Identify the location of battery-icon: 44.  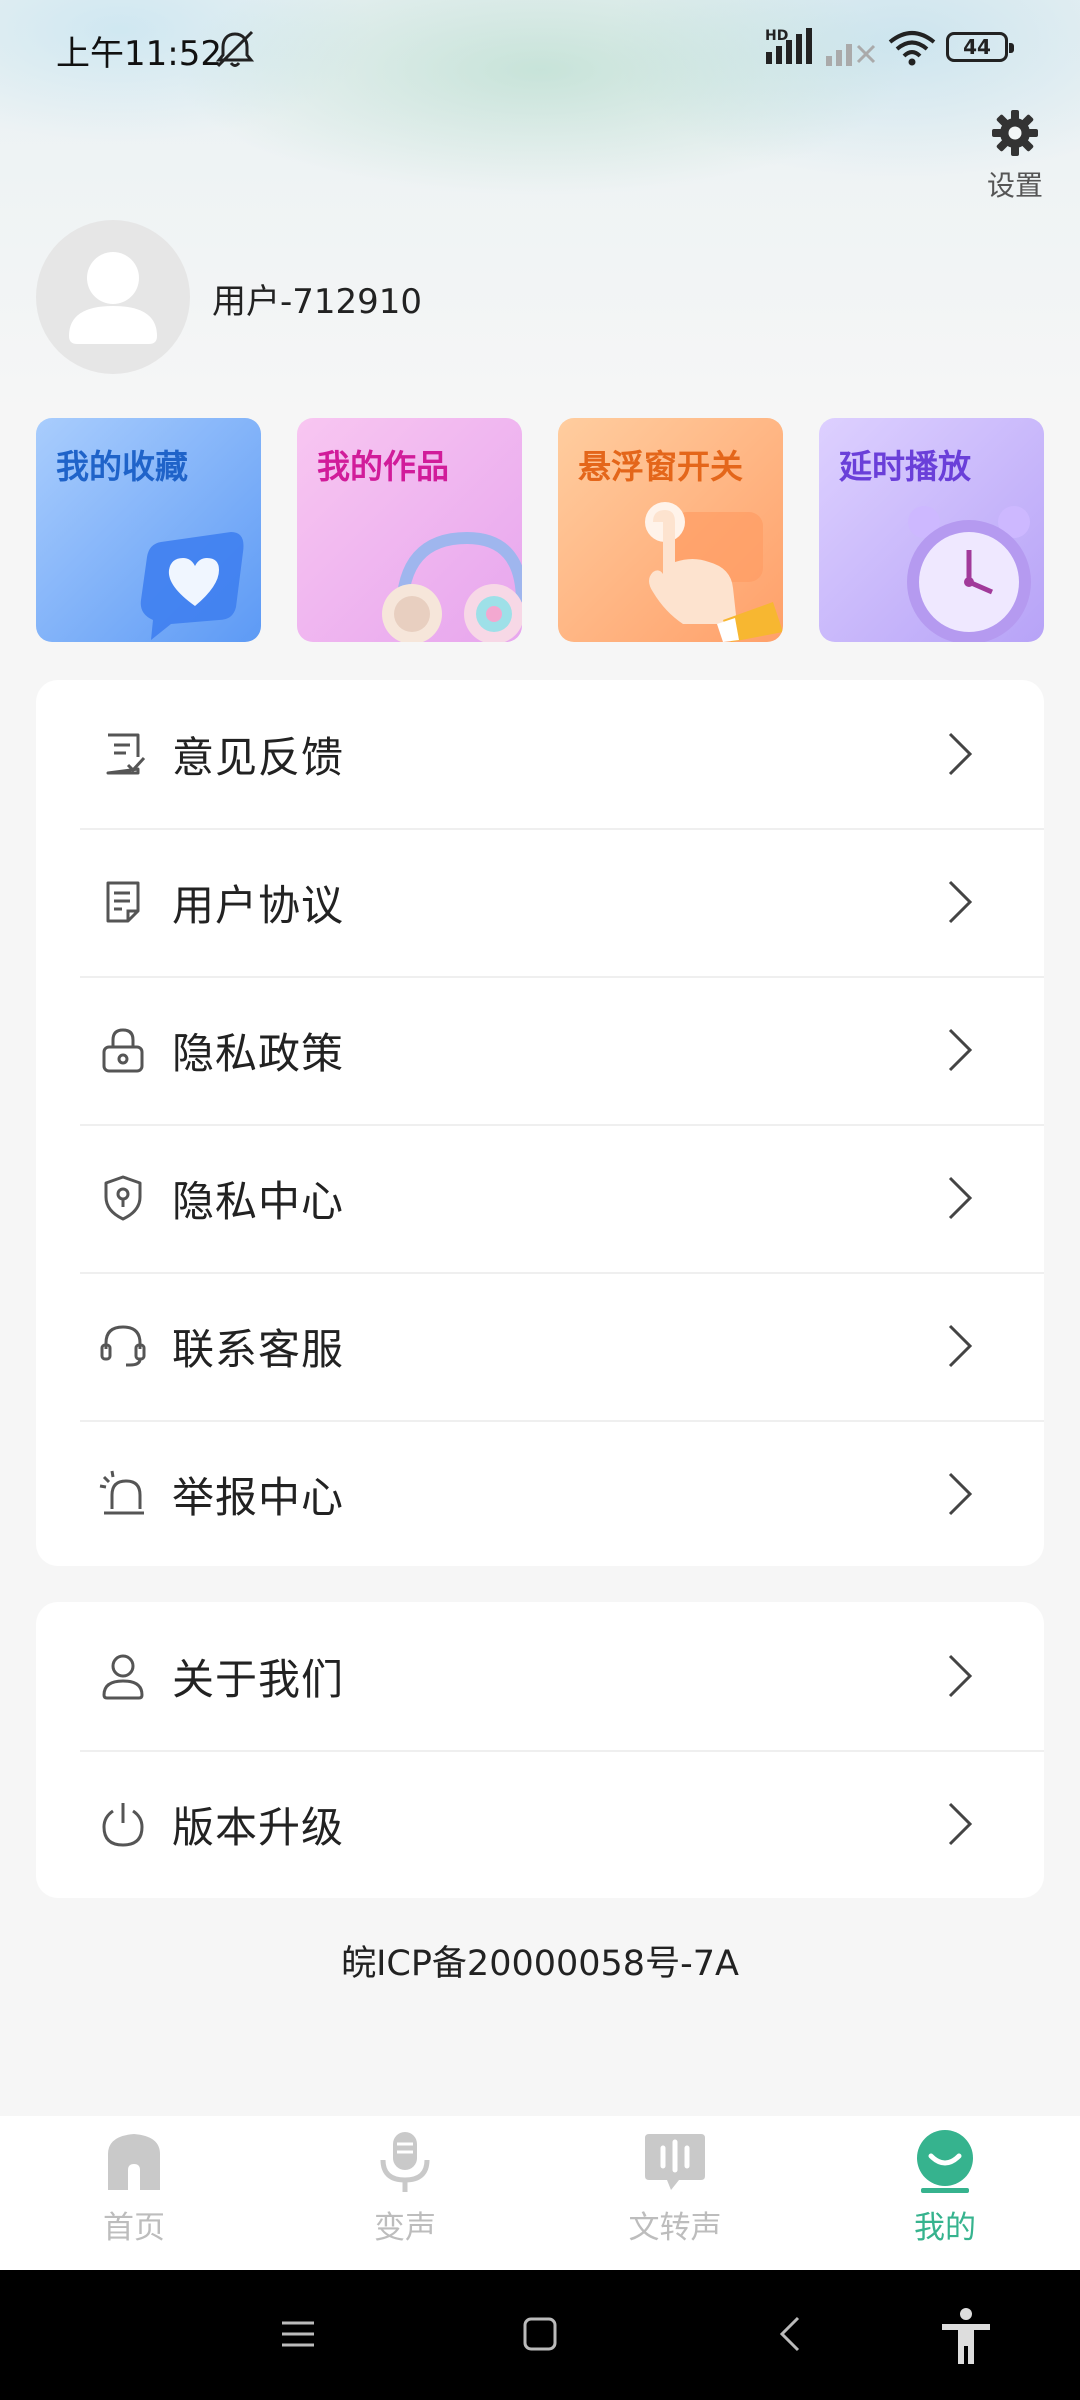
(980, 47).